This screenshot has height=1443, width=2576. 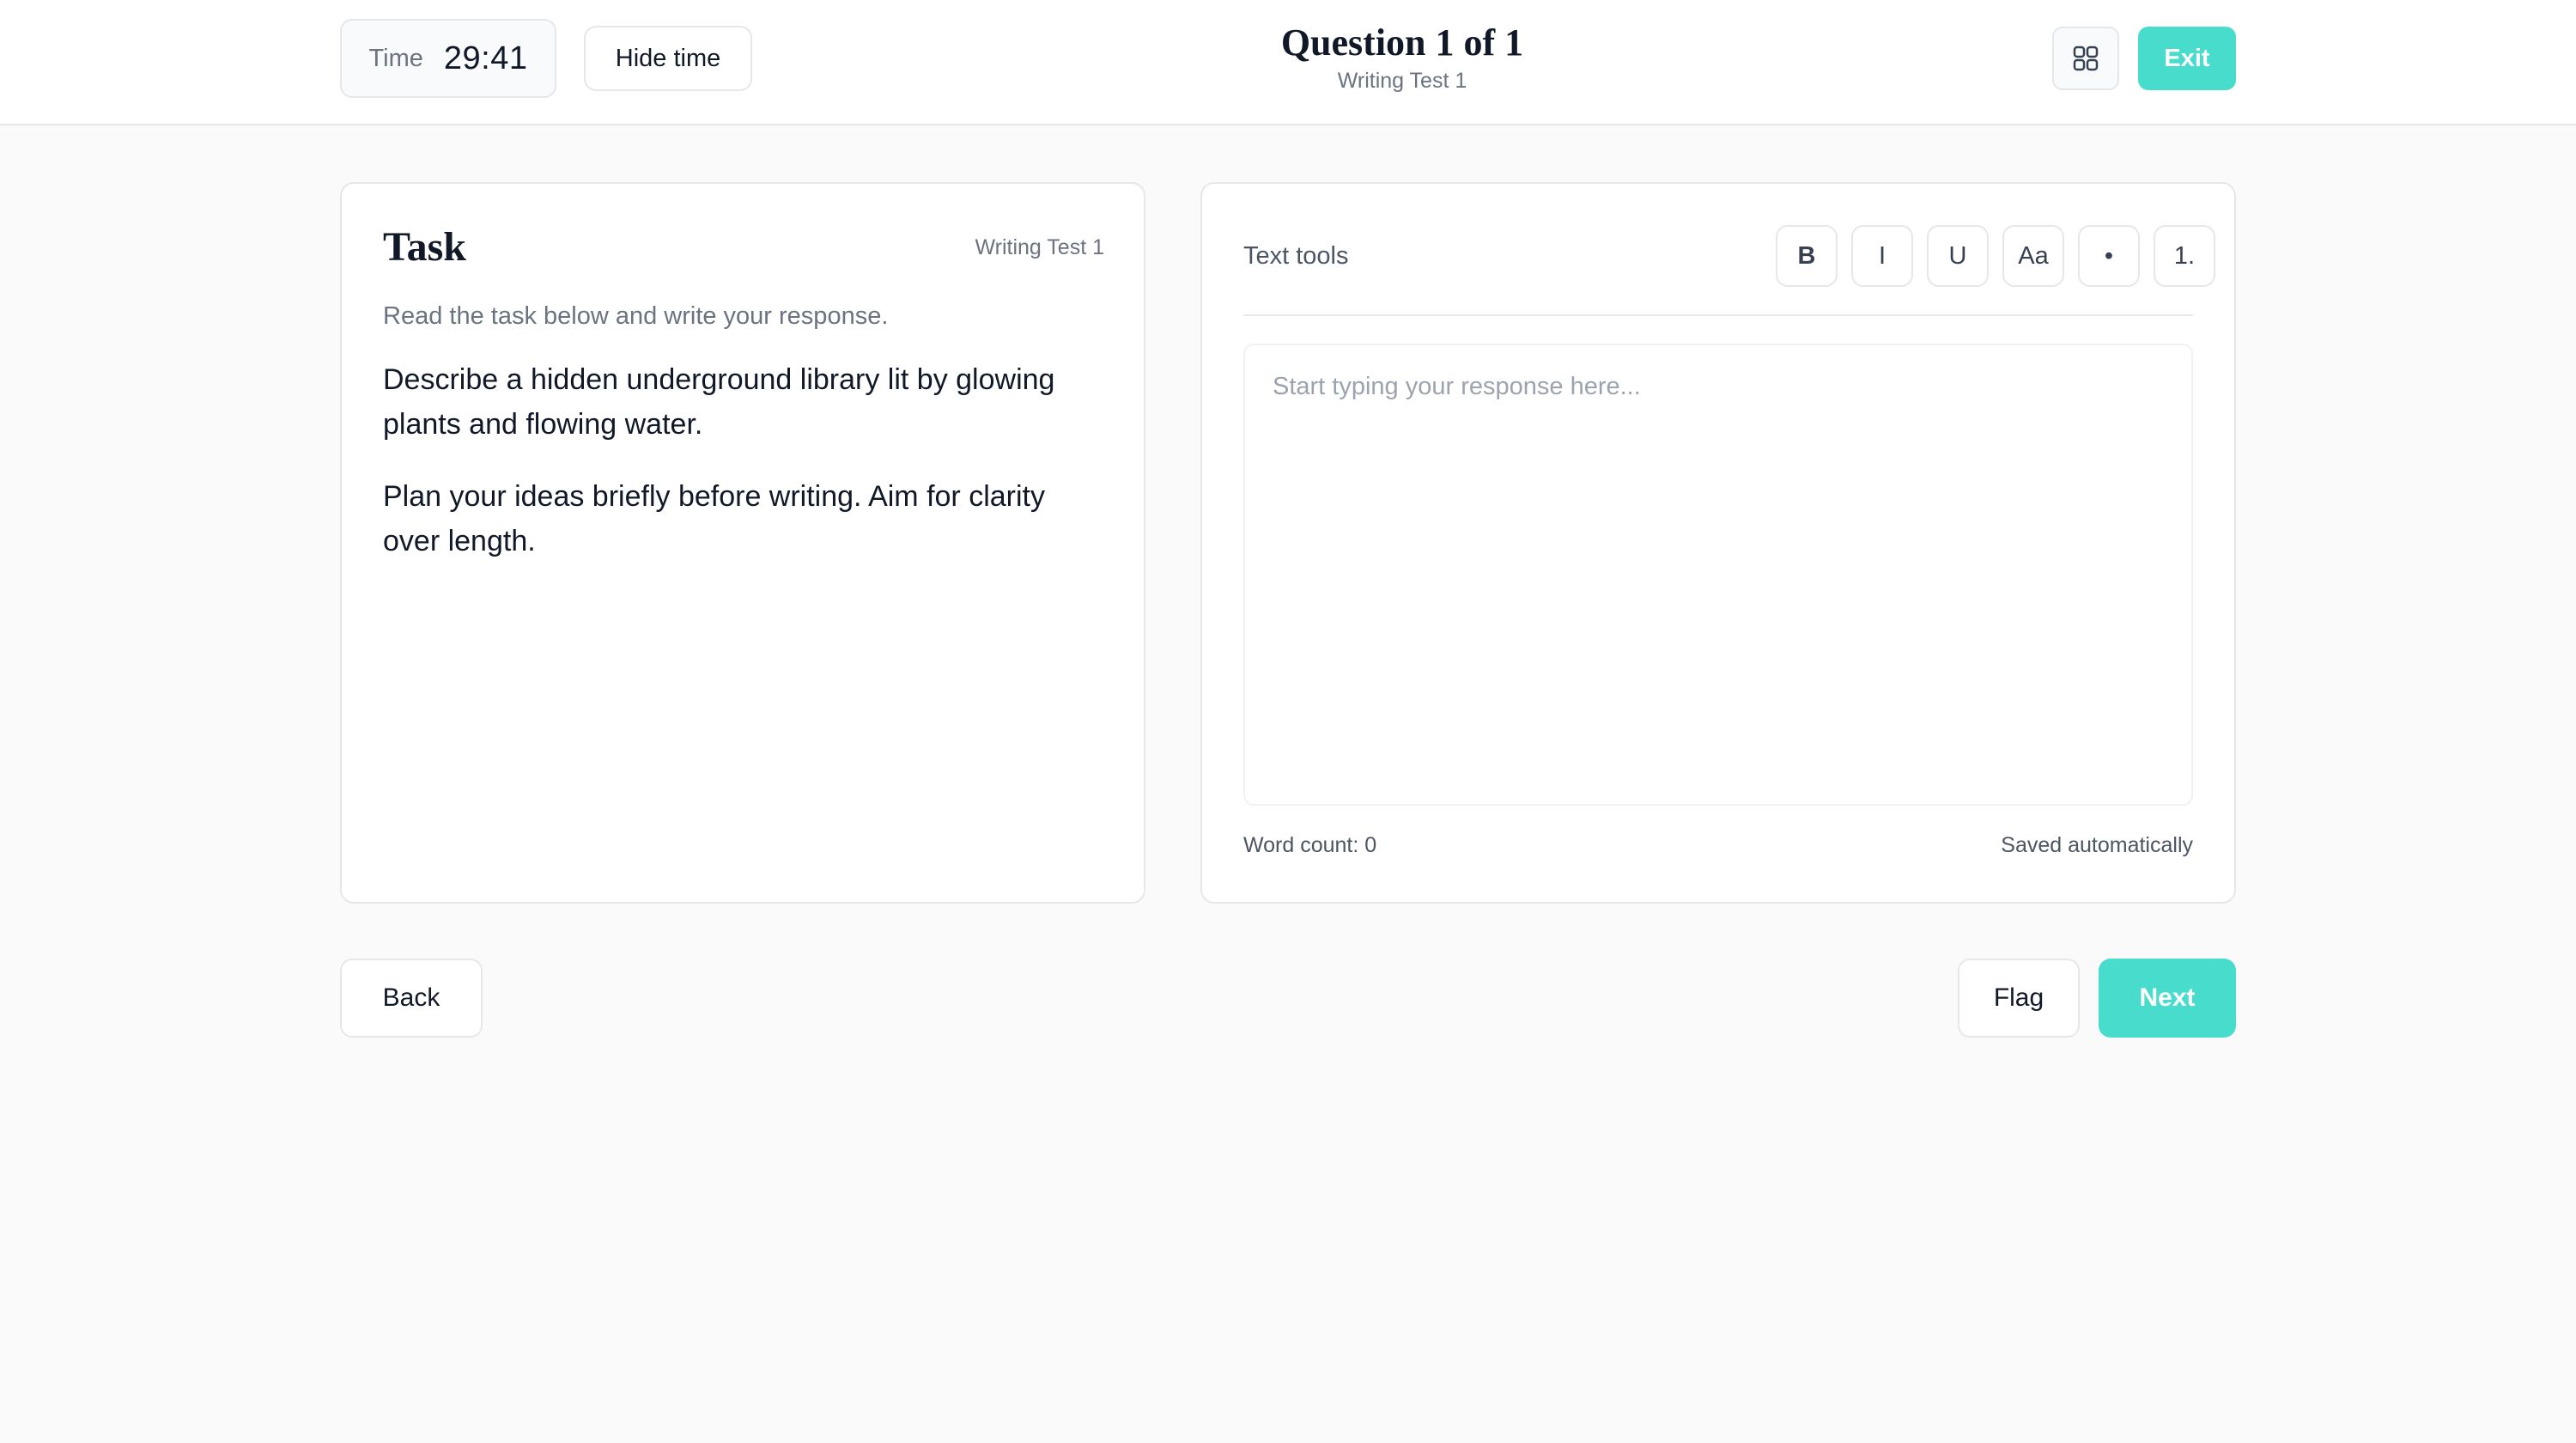 I want to click on exit-button: Exit, so click(x=2187, y=58).